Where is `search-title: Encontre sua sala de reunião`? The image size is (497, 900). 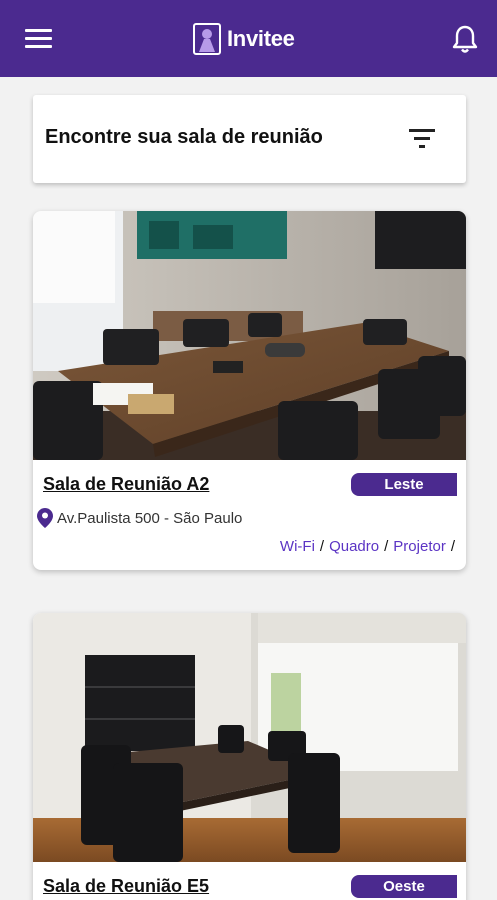
search-title: Encontre sua sala de reunião is located at coordinates (184, 137).